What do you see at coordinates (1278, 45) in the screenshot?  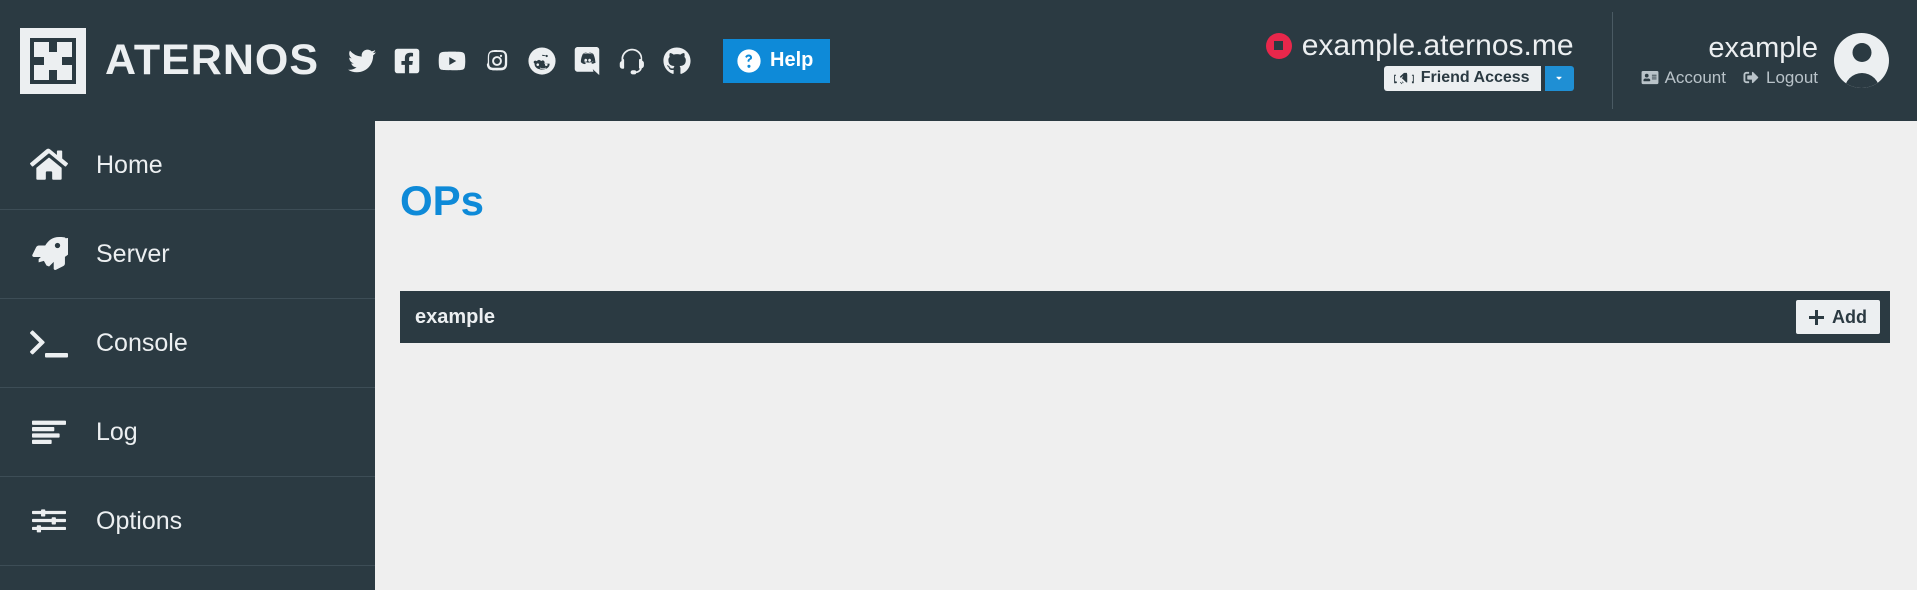 I see `stop-square-icon` at bounding box center [1278, 45].